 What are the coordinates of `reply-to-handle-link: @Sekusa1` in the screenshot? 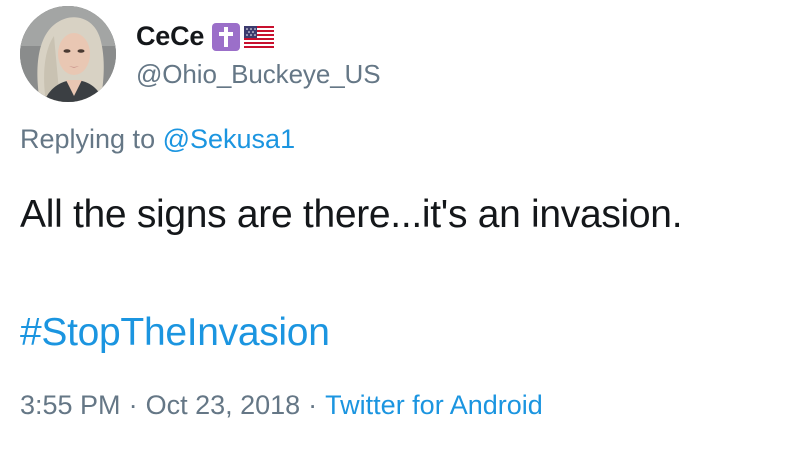 It's located at (229, 139).